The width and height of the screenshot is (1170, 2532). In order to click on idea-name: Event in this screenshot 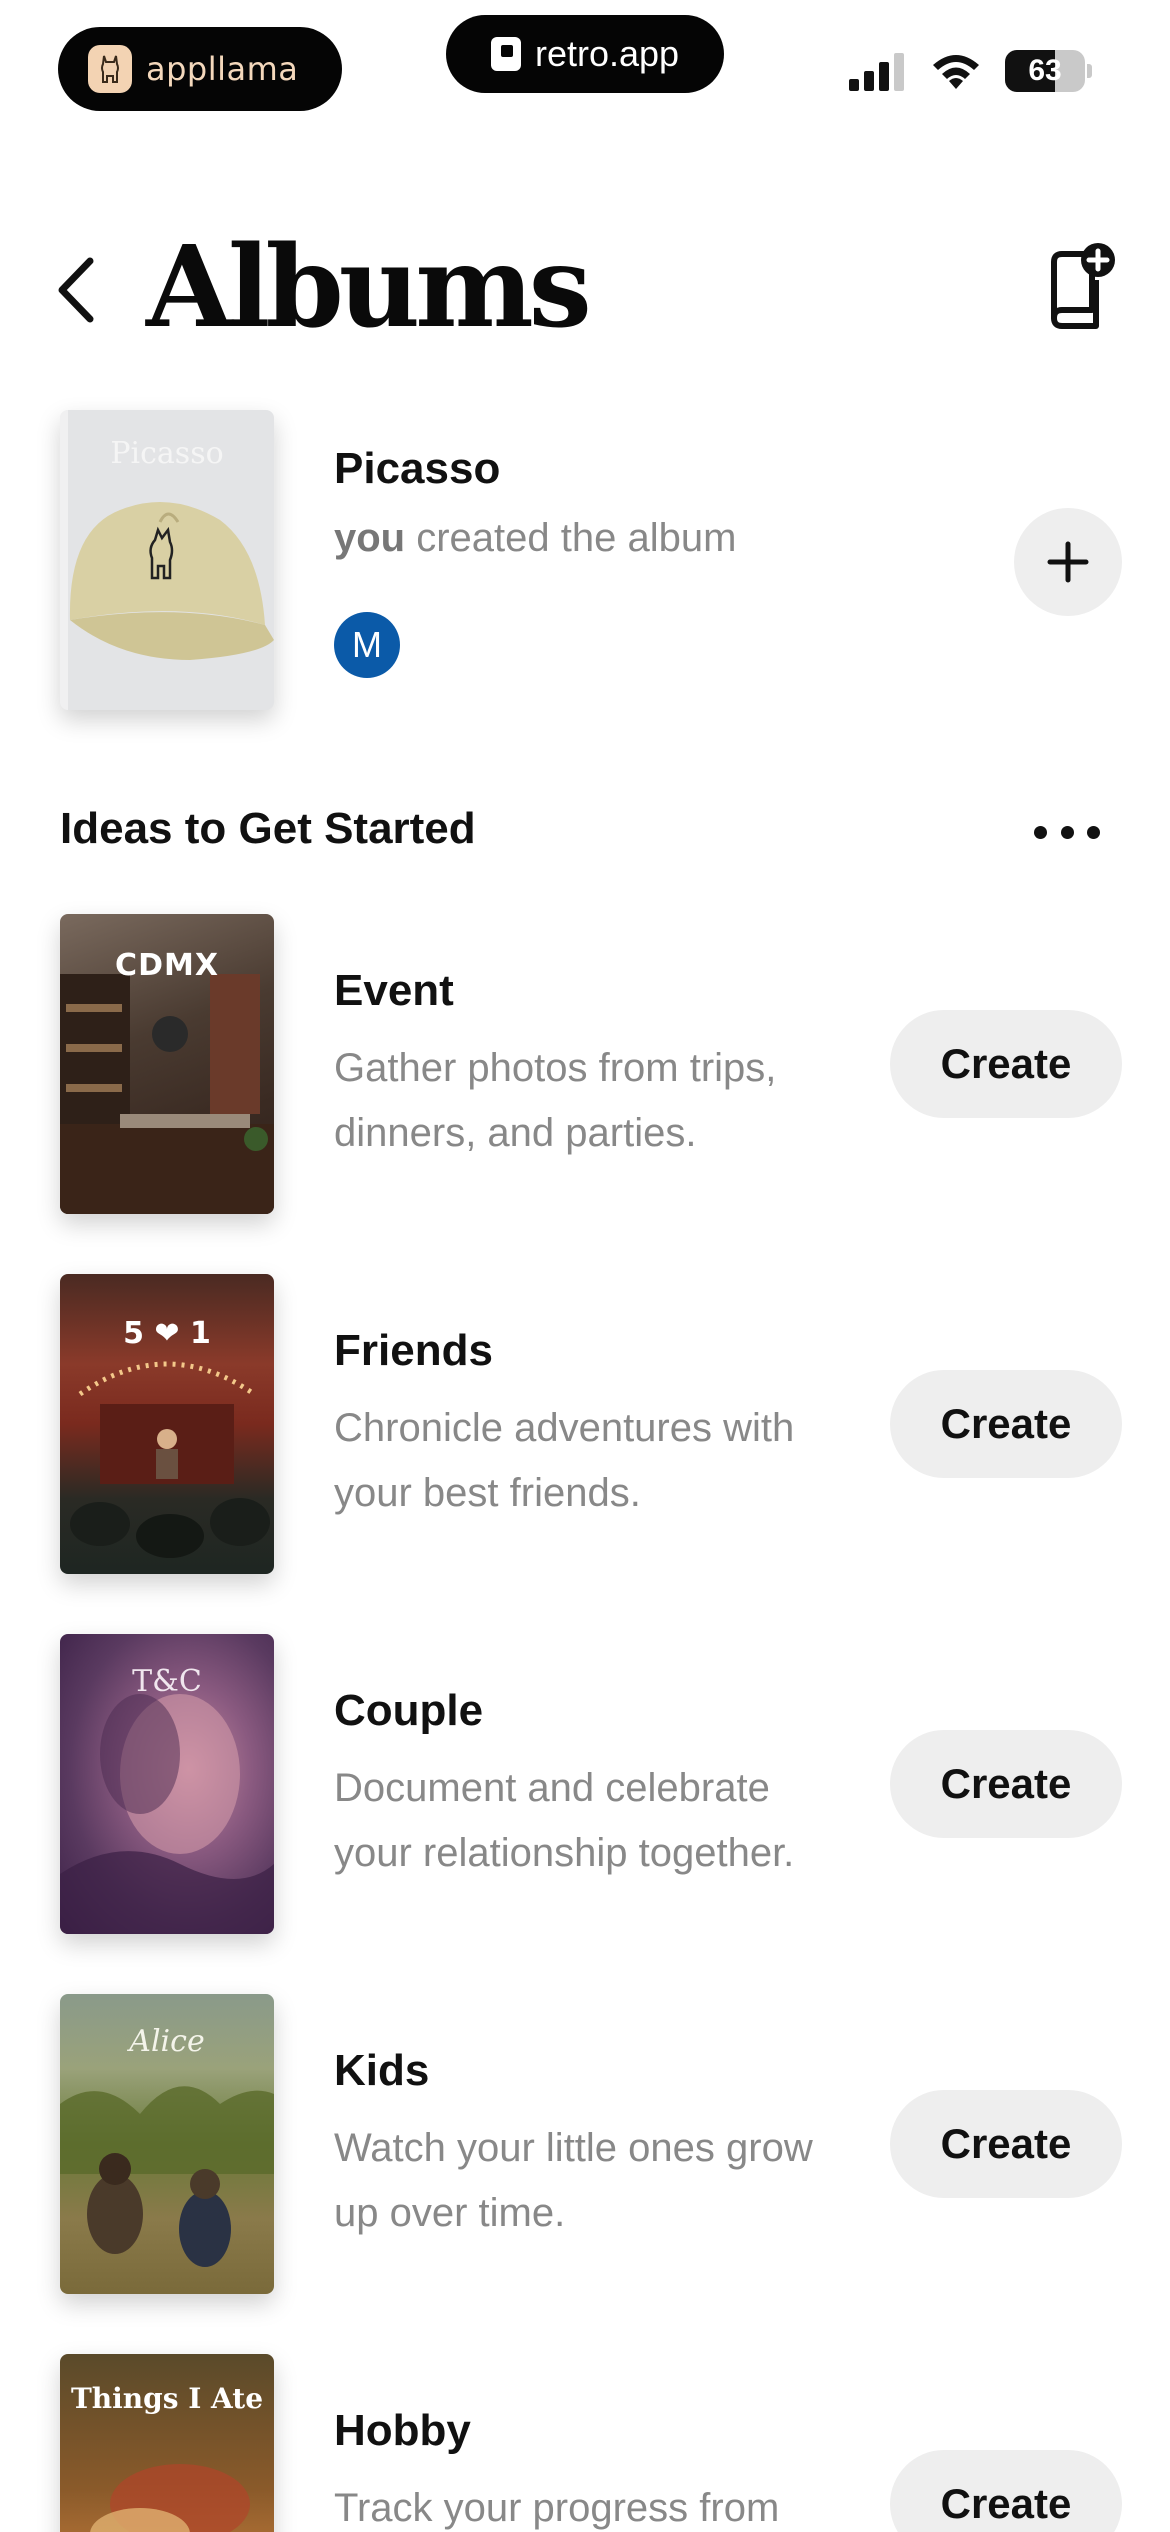, I will do `click(394, 990)`.